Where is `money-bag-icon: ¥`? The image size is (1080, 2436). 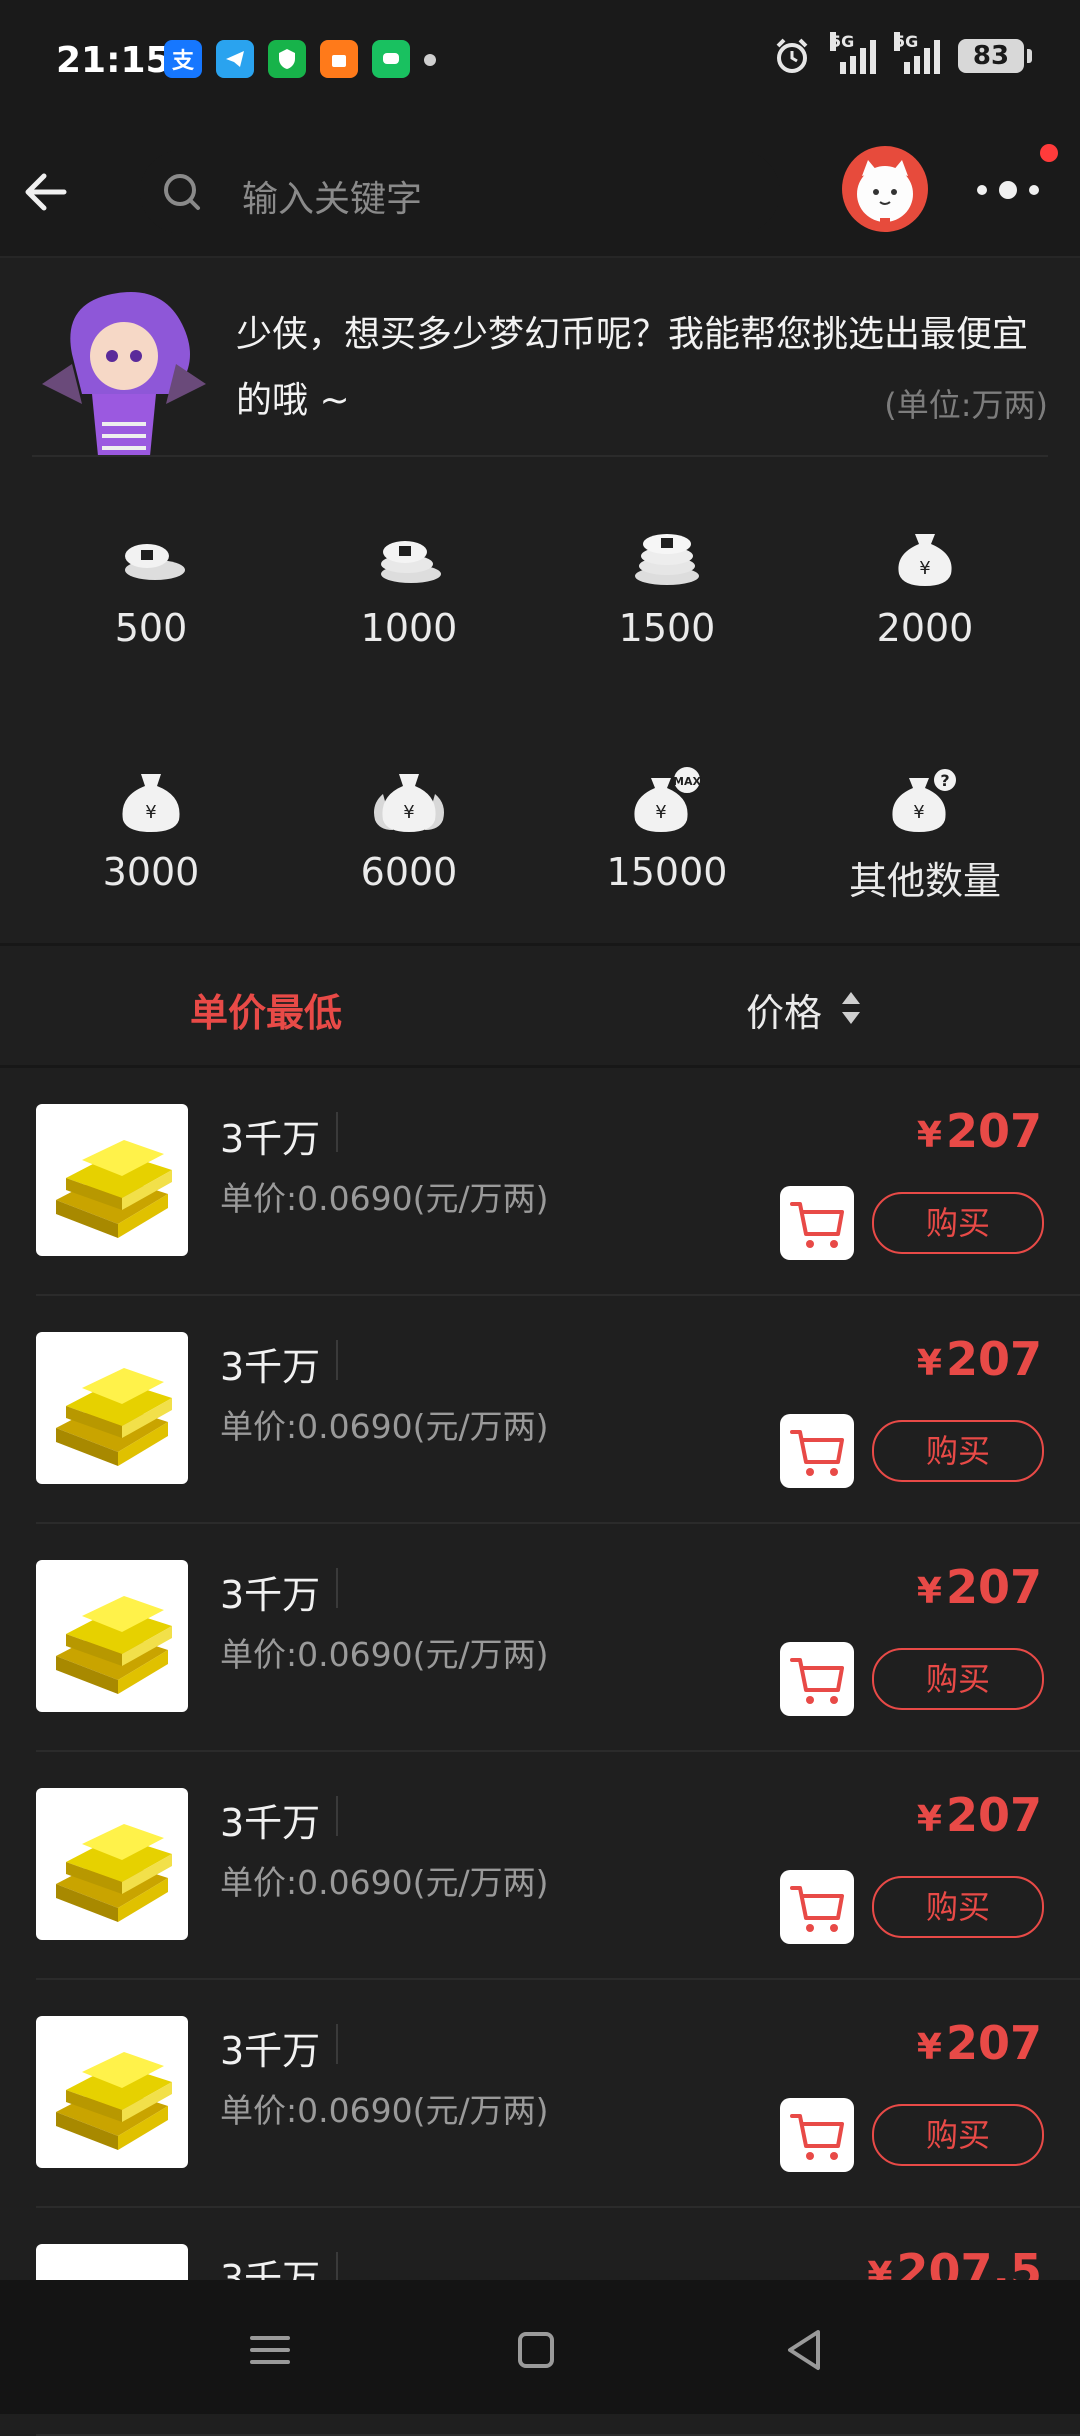
money-bag-icon: ¥ is located at coordinates (925, 560).